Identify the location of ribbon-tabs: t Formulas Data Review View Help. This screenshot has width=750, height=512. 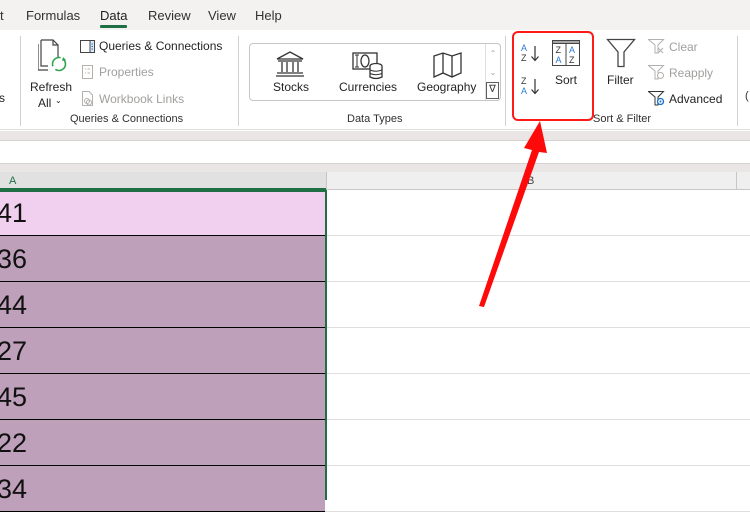
(375, 15).